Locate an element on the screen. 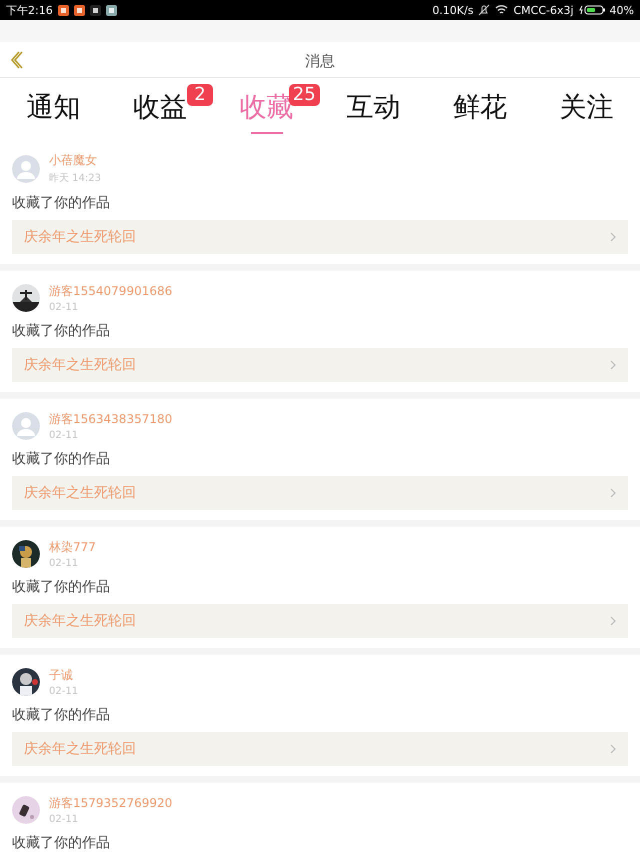 This screenshot has height=853, width=640. tab: 通知 is located at coordinates (53, 108).